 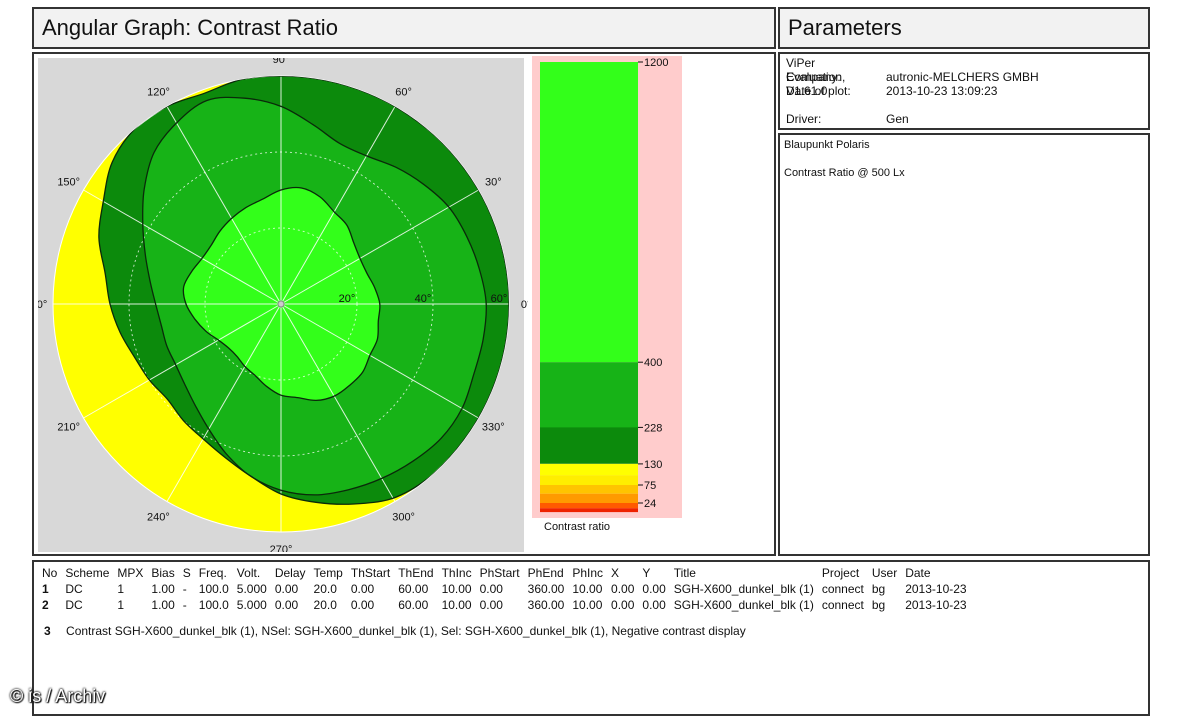 What do you see at coordinates (328, 573) in the screenshot?
I see `column-header: Temp` at bounding box center [328, 573].